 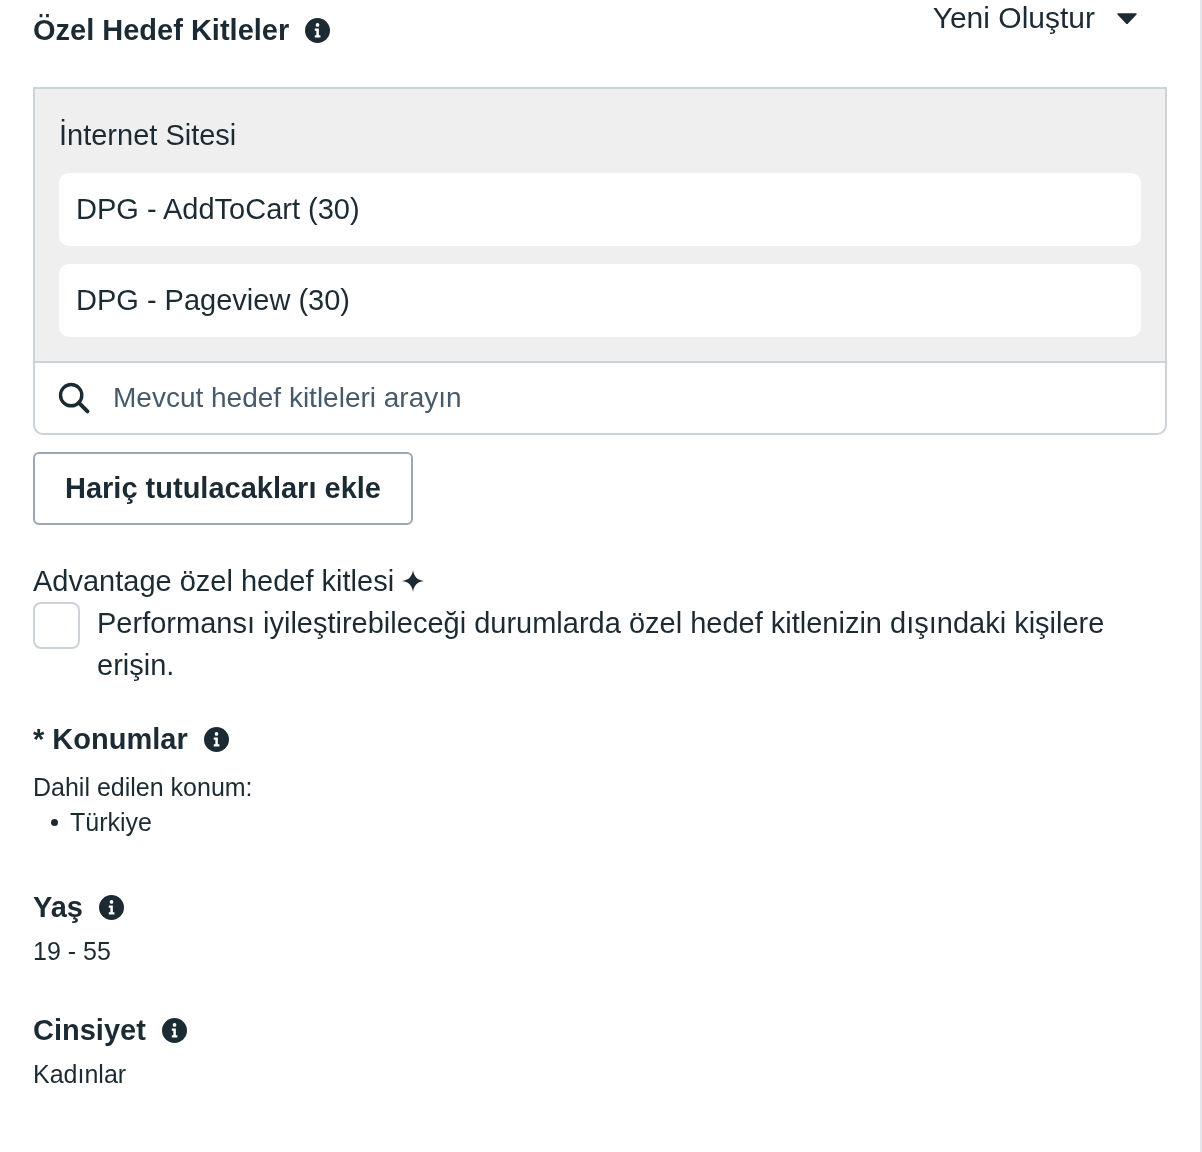 I want to click on sparkle-icon, so click(x=413, y=581).